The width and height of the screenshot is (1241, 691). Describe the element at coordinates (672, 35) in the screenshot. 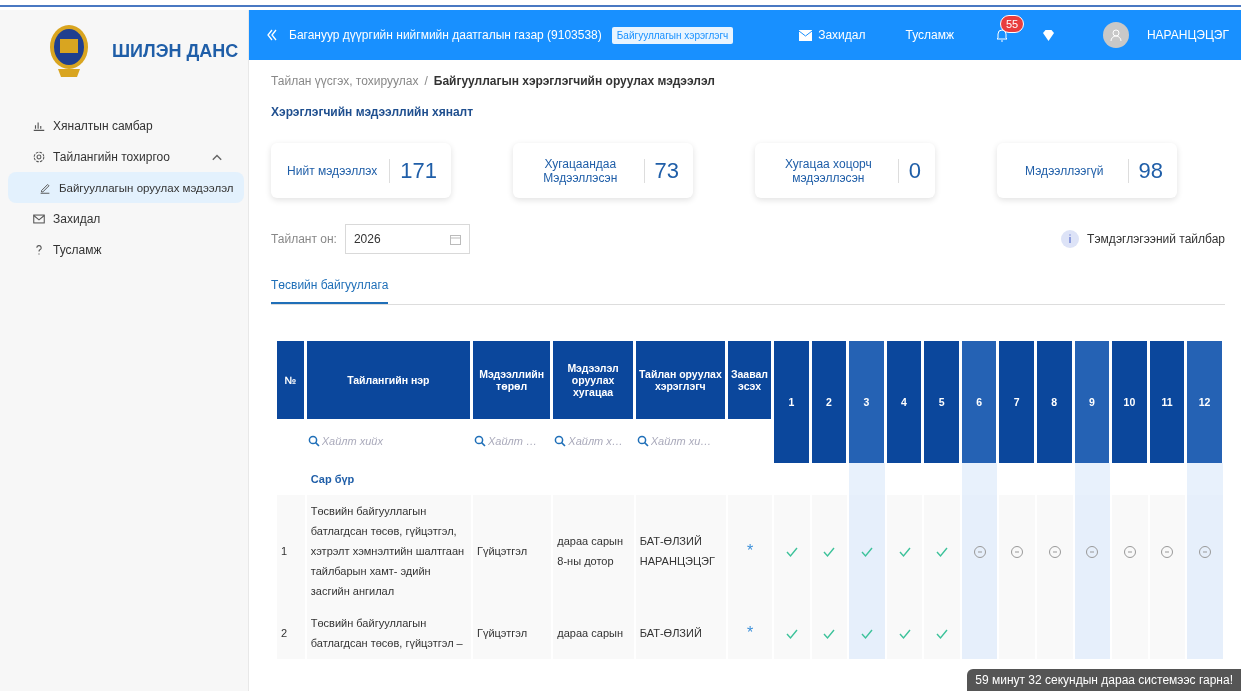

I see `role-badge: Байгууллагын хэрэглэгч` at that location.